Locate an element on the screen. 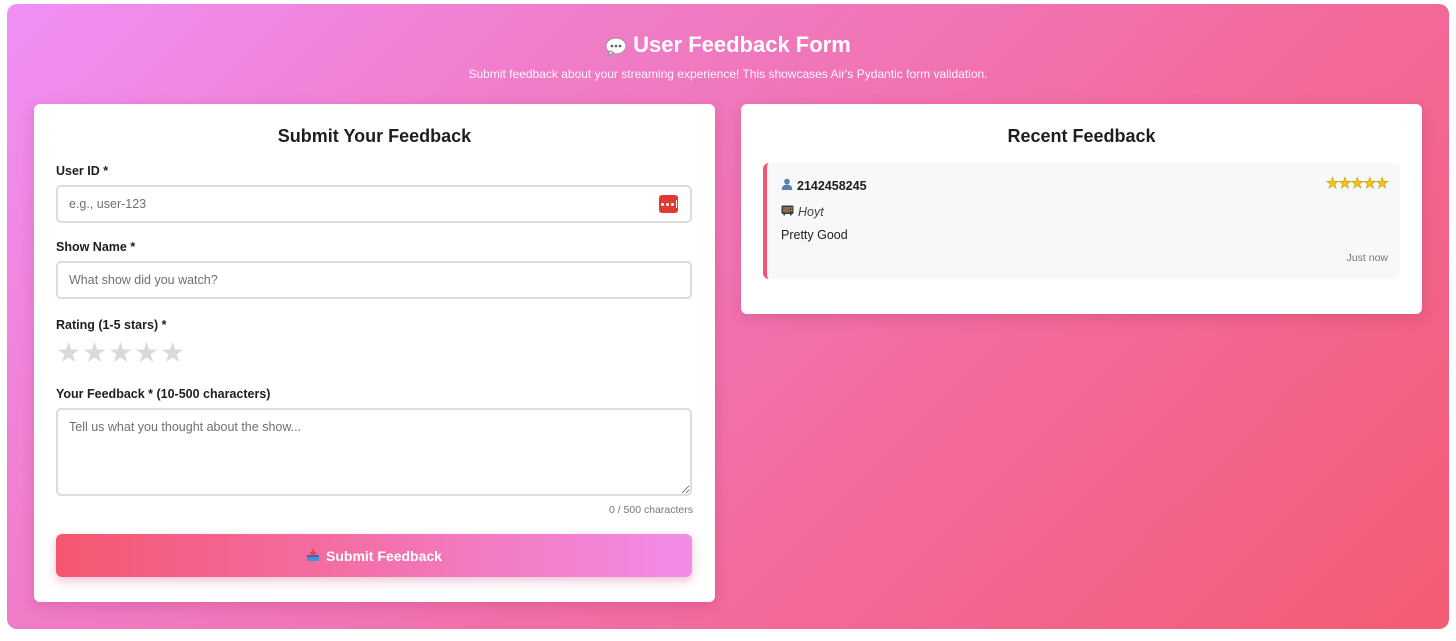 This screenshot has width=1456, height=641. rating-label: Rating (1-5 stars) * is located at coordinates (111, 325).